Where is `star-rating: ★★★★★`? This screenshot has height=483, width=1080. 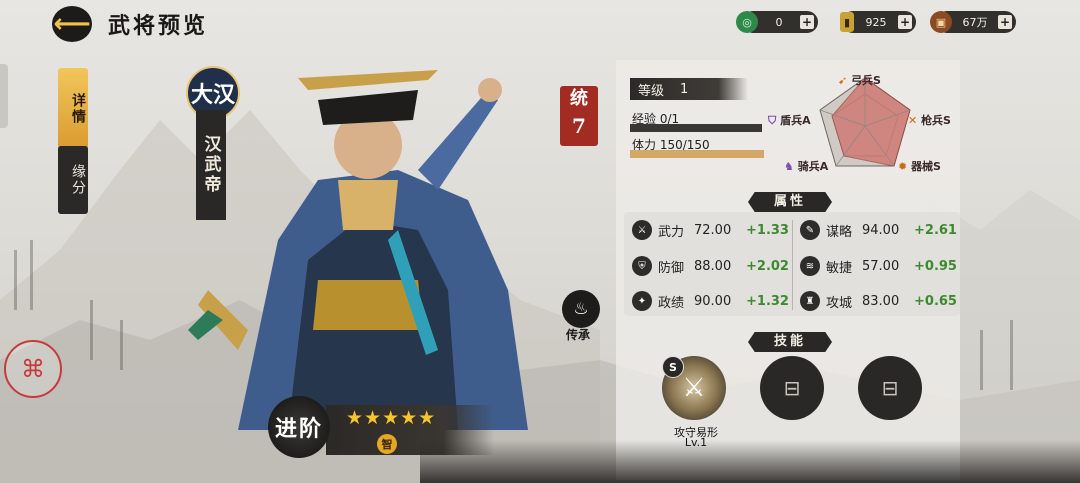
star-rating: ★★★★★ is located at coordinates (391, 418).